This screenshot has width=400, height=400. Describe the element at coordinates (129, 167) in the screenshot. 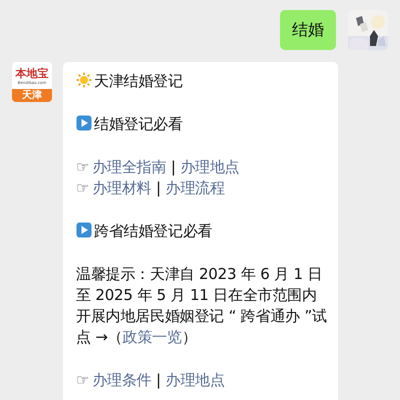

I see `link: 办理全指南` at that location.